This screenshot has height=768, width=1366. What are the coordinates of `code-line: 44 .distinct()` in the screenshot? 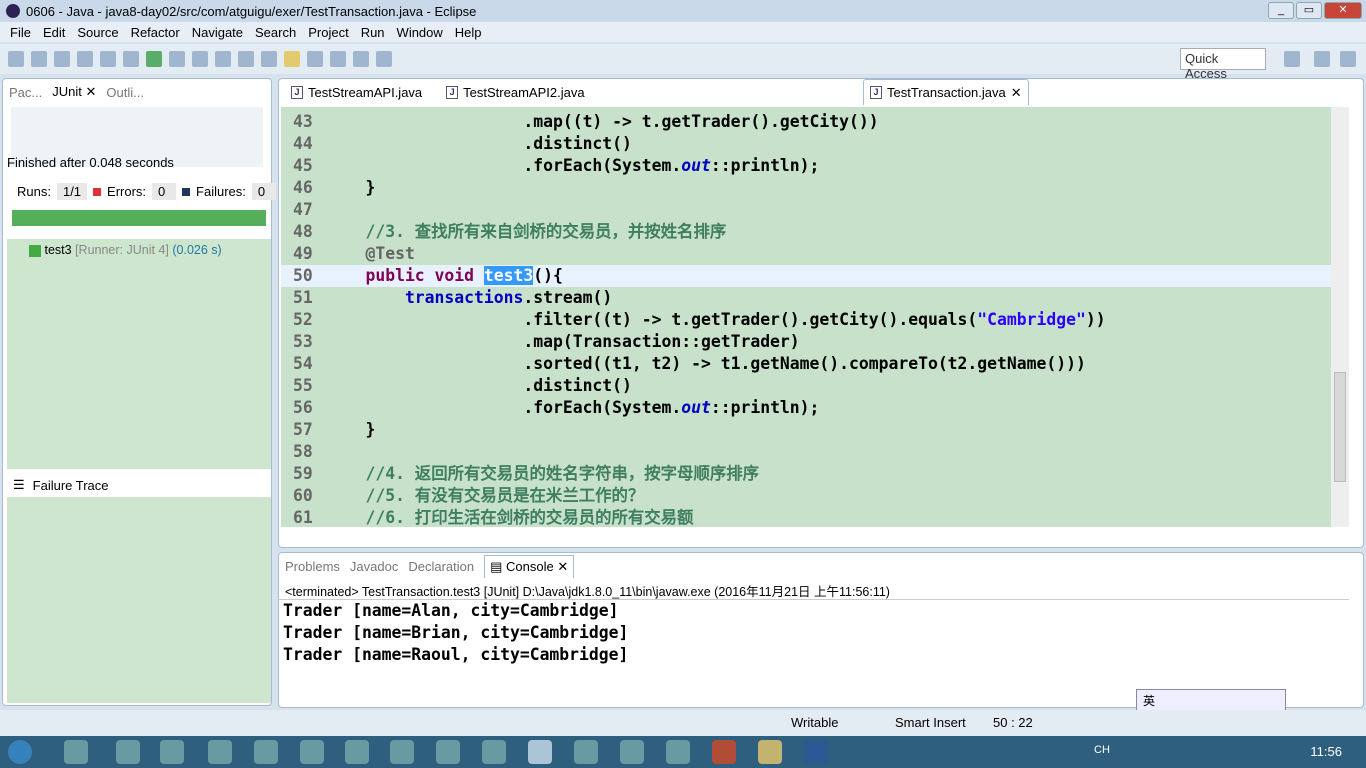 It's located at (806, 144).